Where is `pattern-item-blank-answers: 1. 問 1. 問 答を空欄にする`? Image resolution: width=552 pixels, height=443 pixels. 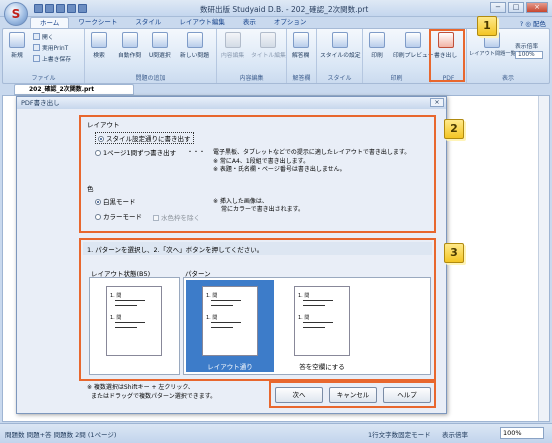
pattern-item-blank-answers: 1. 問 1. 問 答を空欄にする is located at coordinates (322, 326).